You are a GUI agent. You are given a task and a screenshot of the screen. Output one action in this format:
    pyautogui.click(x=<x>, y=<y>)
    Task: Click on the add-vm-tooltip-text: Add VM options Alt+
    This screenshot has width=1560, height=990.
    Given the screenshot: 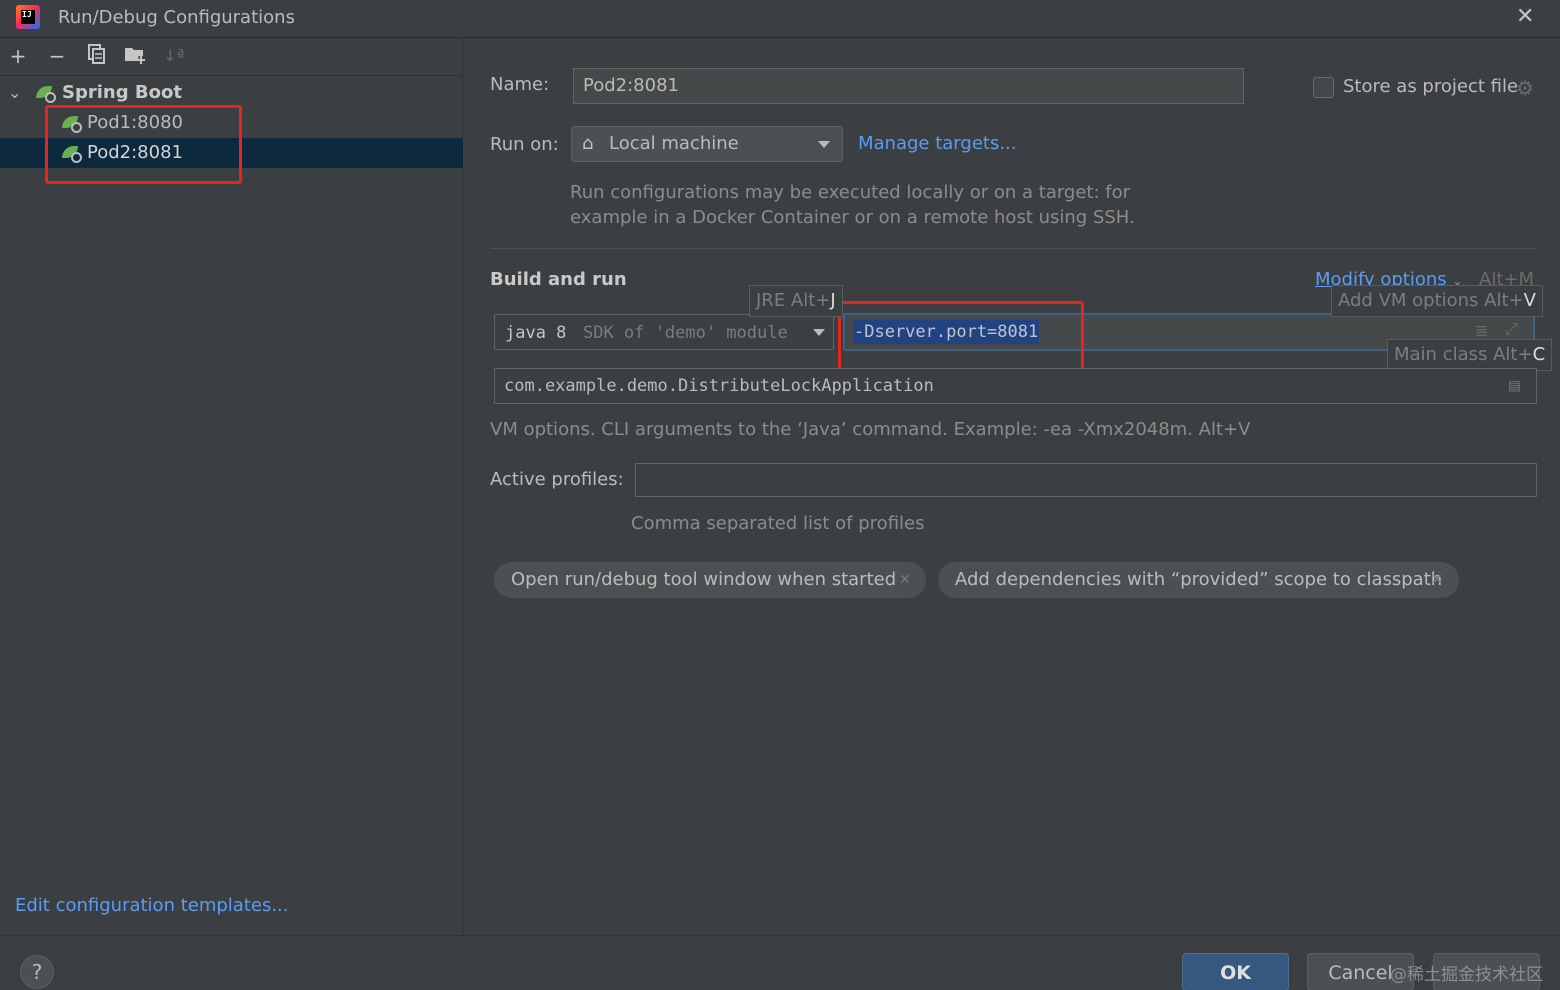 What is the action you would take?
    pyautogui.click(x=1431, y=300)
    